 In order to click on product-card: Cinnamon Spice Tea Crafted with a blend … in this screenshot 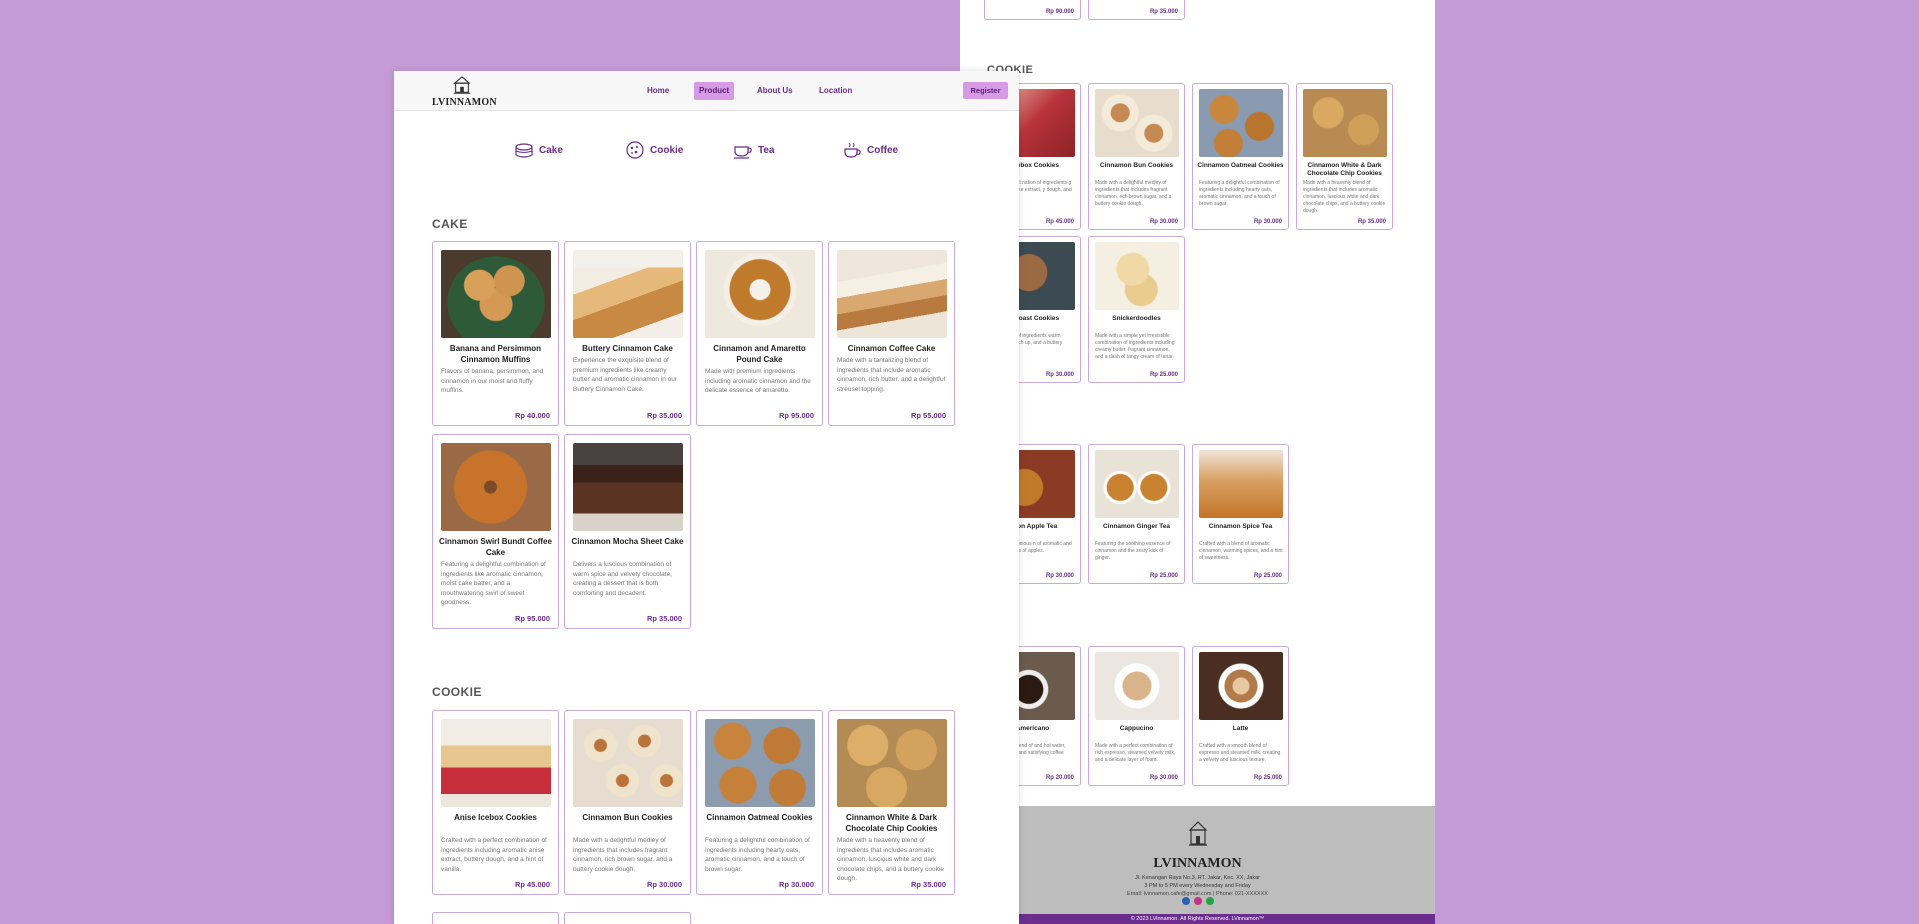, I will do `click(1240, 514)`.